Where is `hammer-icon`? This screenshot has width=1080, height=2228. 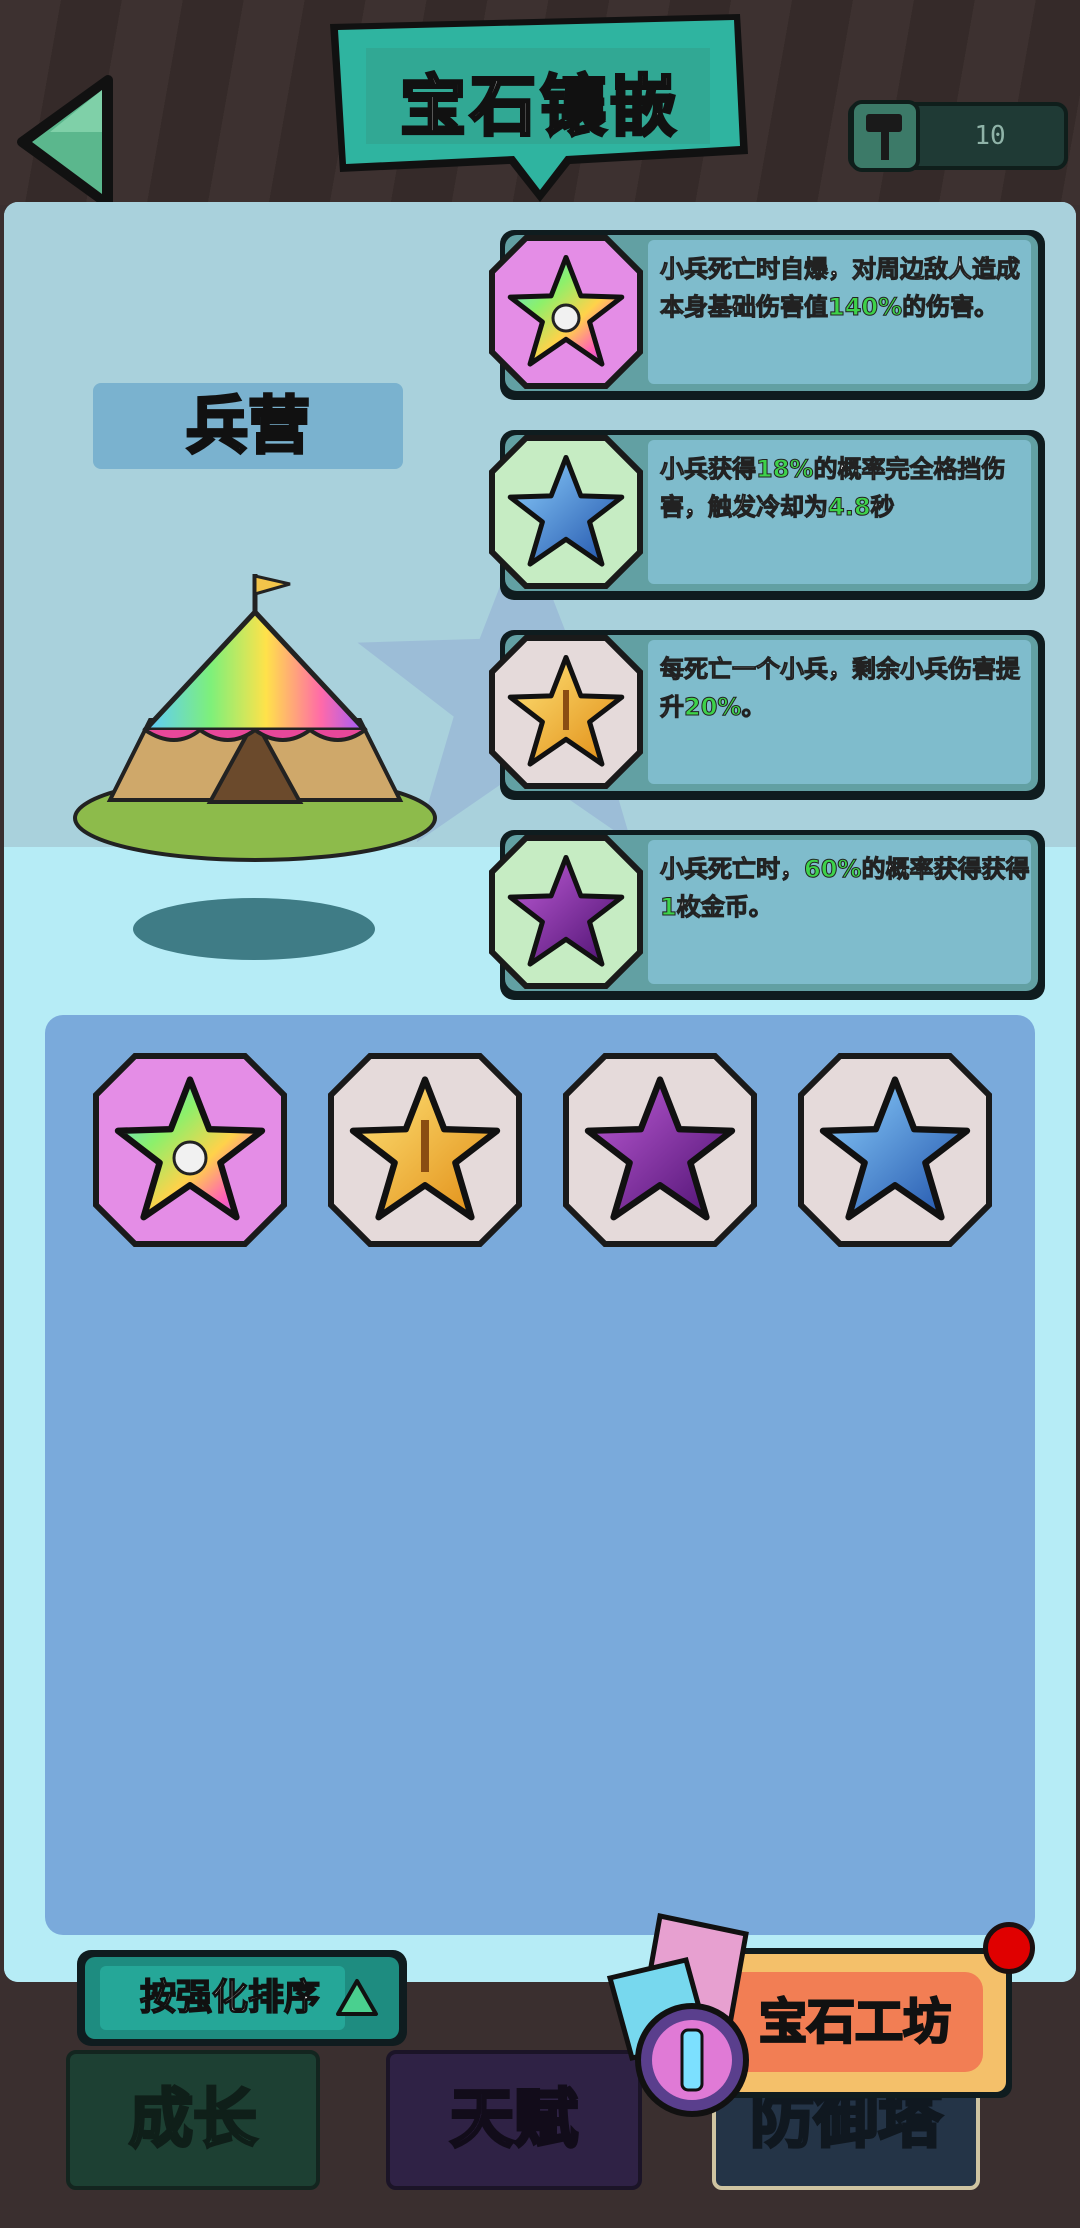
hammer-icon is located at coordinates (884, 137).